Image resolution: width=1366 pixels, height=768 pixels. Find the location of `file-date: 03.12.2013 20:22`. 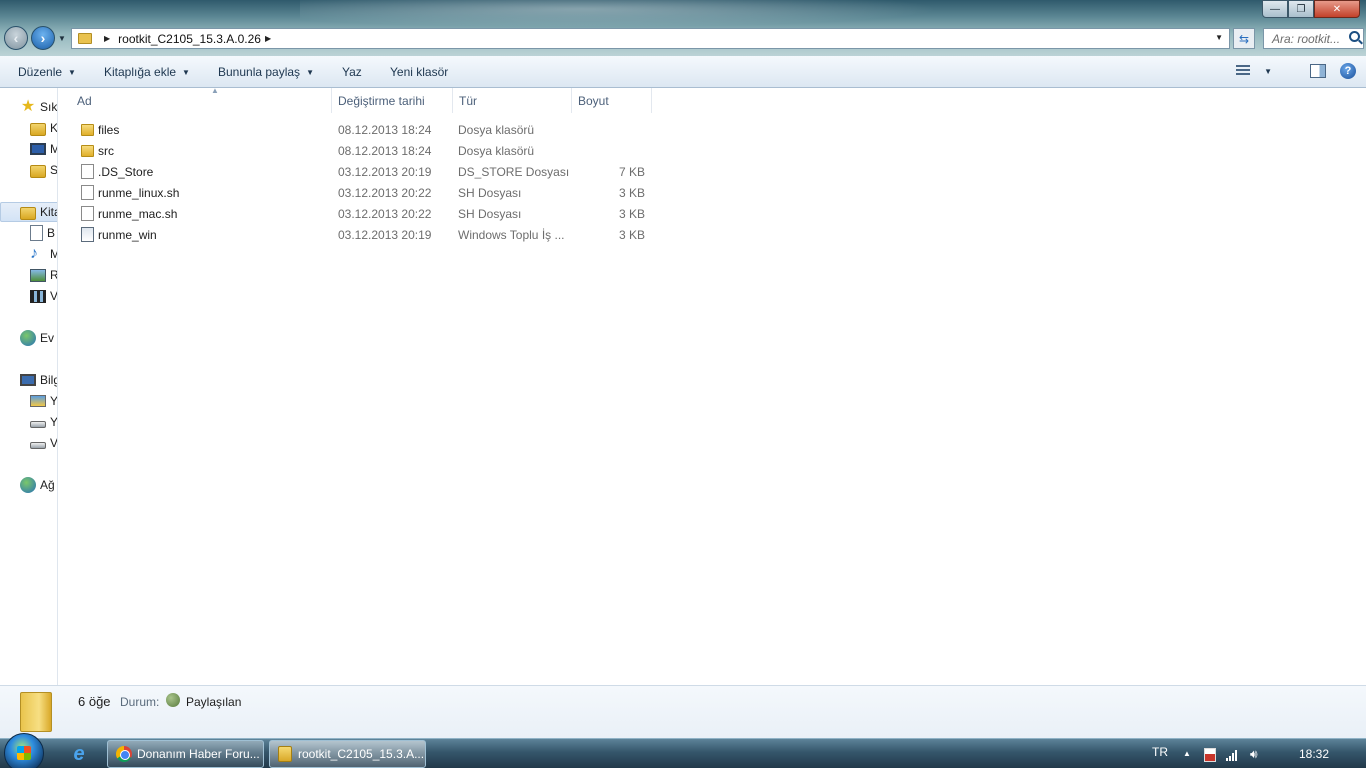

file-date: 03.12.2013 20:22 is located at coordinates (385, 214).